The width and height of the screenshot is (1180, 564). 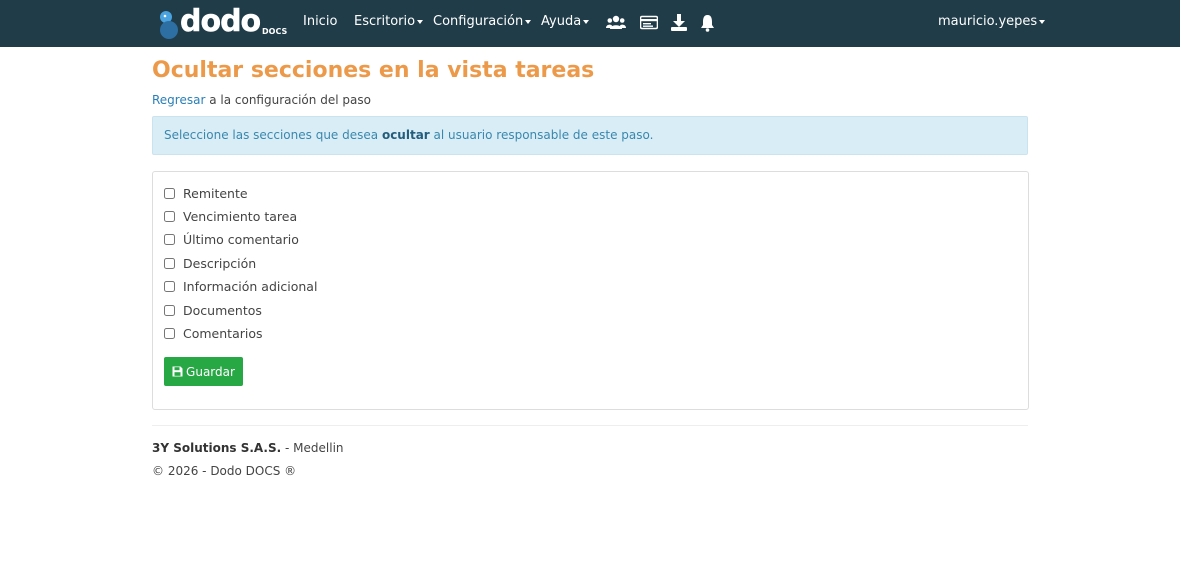 I want to click on save-button: Guardar, so click(x=203, y=371).